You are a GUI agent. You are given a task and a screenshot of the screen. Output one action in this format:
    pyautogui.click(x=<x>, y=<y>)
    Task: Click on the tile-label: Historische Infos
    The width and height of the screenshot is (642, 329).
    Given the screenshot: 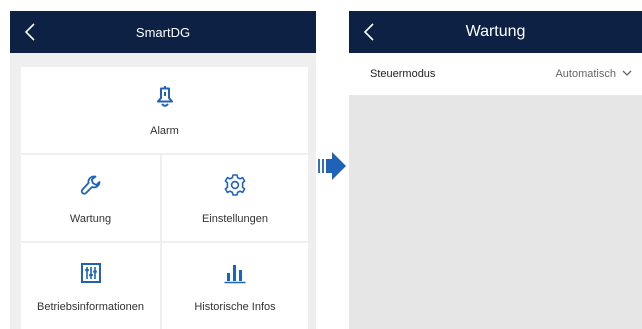 What is the action you would take?
    pyautogui.click(x=235, y=307)
    